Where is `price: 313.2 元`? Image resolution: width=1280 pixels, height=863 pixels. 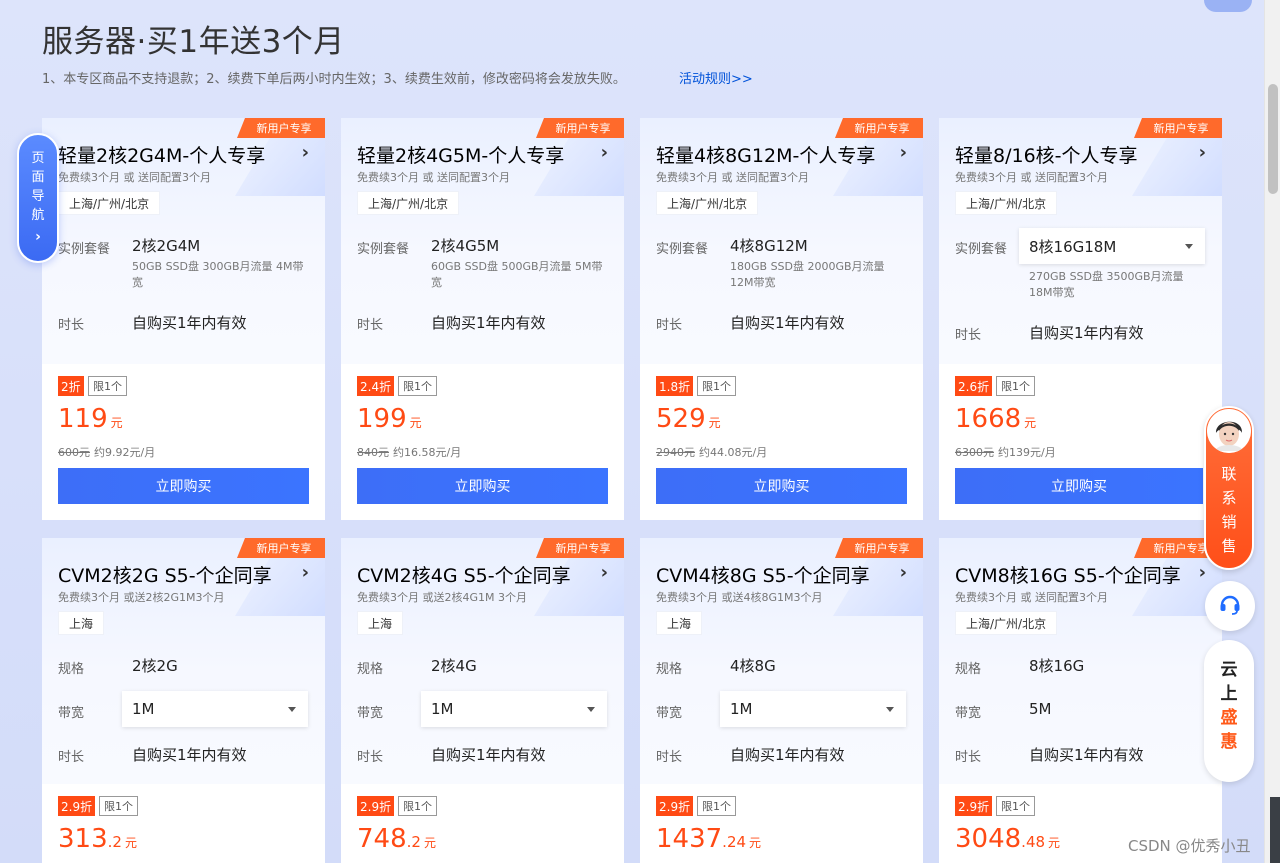
price: 313.2 元 is located at coordinates (97, 839).